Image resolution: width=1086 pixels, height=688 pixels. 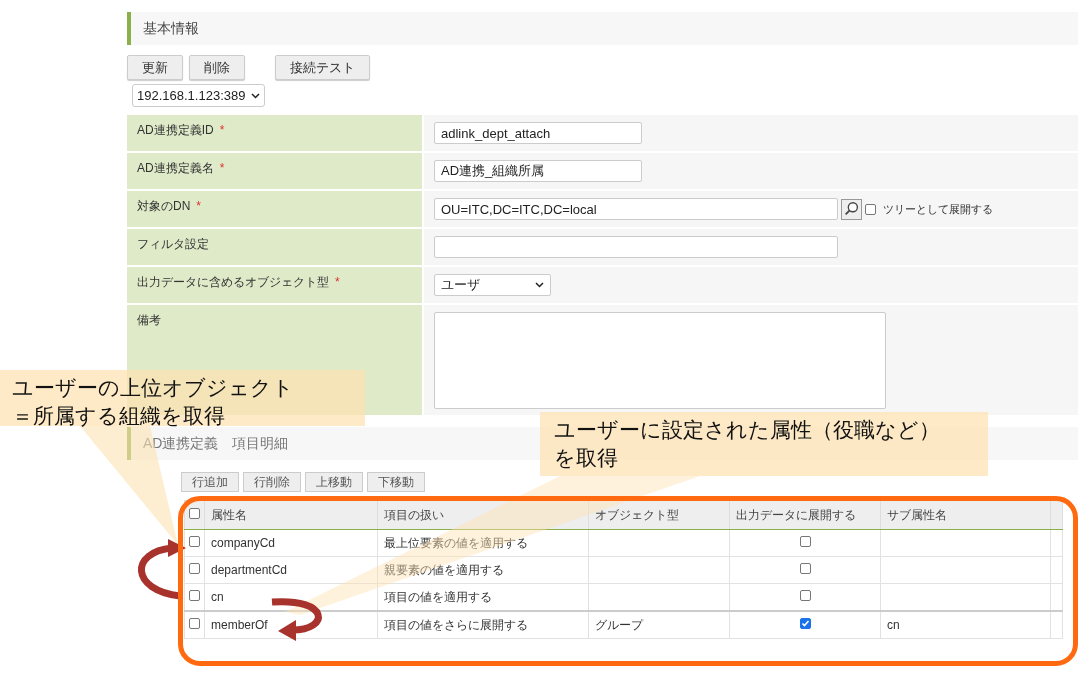 What do you see at coordinates (538, 133) in the screenshot?
I see `text-field: adlink_dept_attach` at bounding box center [538, 133].